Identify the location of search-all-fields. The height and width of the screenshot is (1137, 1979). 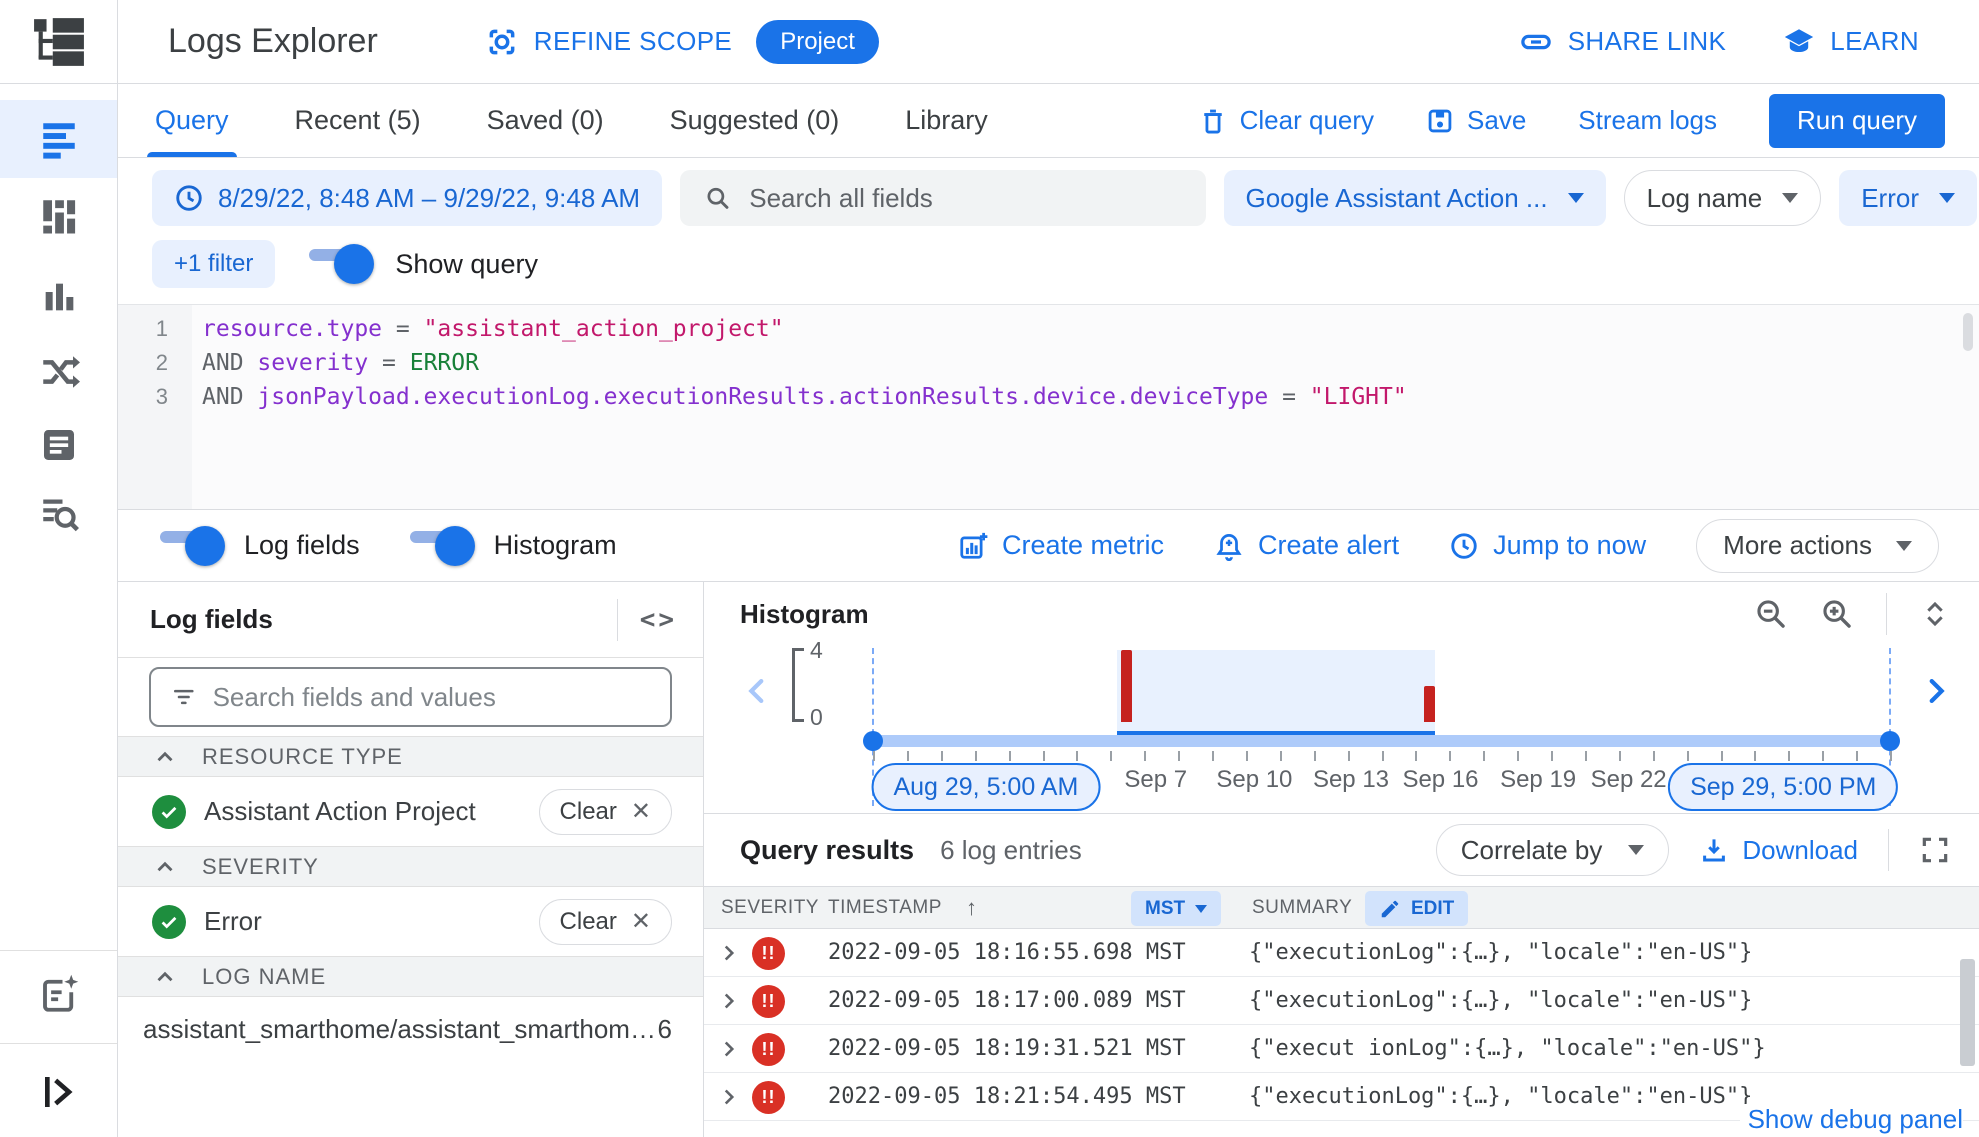
(943, 198).